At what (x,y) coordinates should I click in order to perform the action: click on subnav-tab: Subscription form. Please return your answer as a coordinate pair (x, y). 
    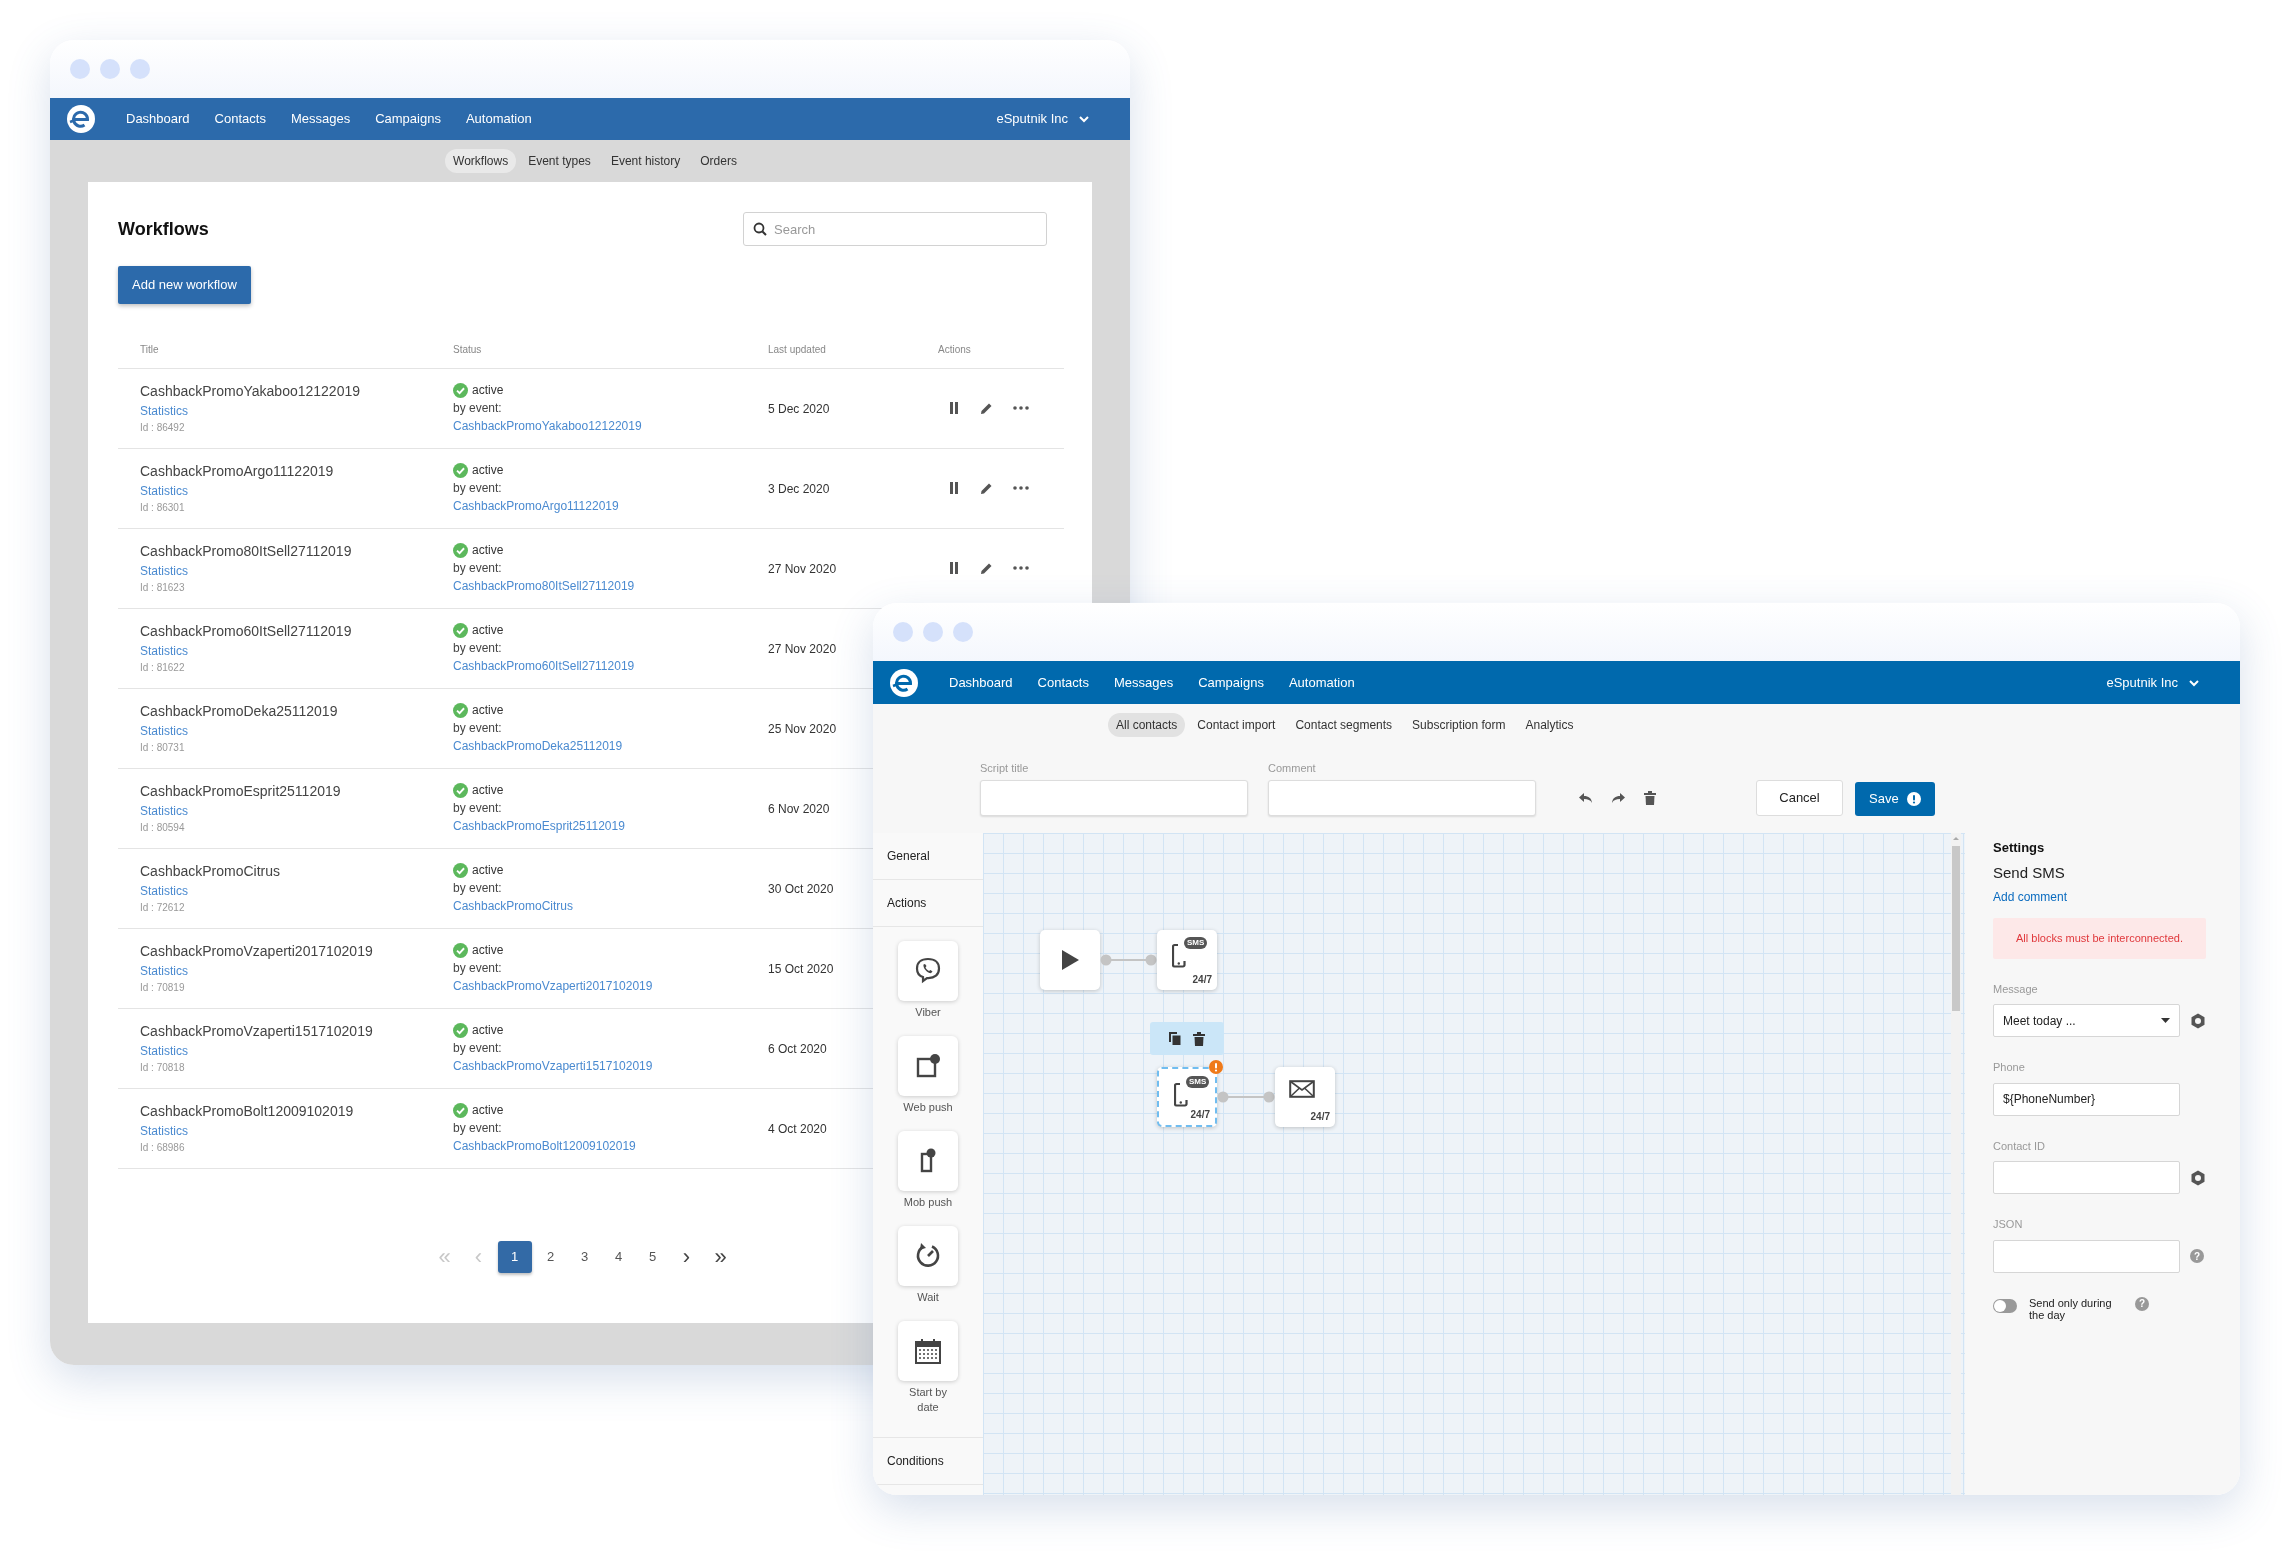
    Looking at the image, I should click on (1459, 724).